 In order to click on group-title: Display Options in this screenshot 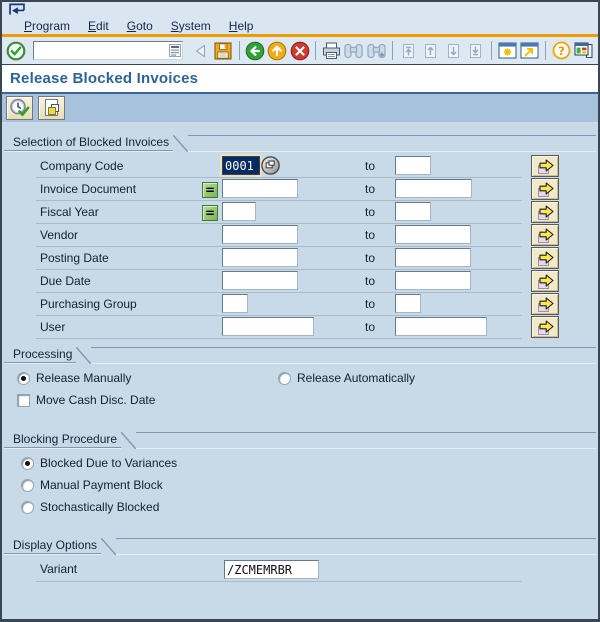, I will do `click(53, 545)`.